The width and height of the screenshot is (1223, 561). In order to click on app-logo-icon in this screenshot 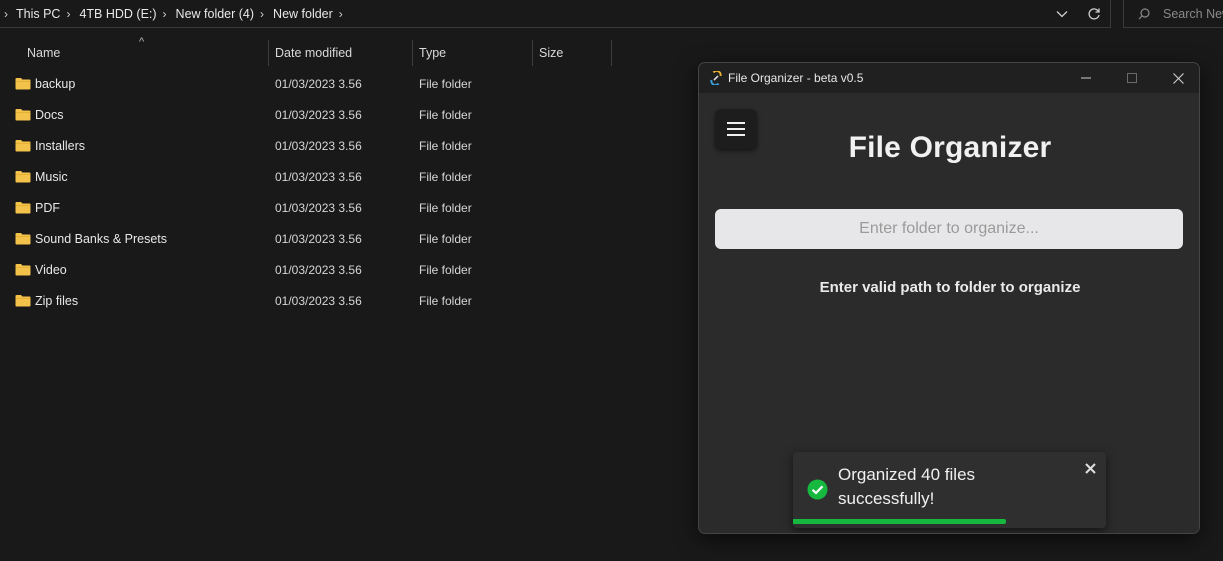, I will do `click(716, 78)`.